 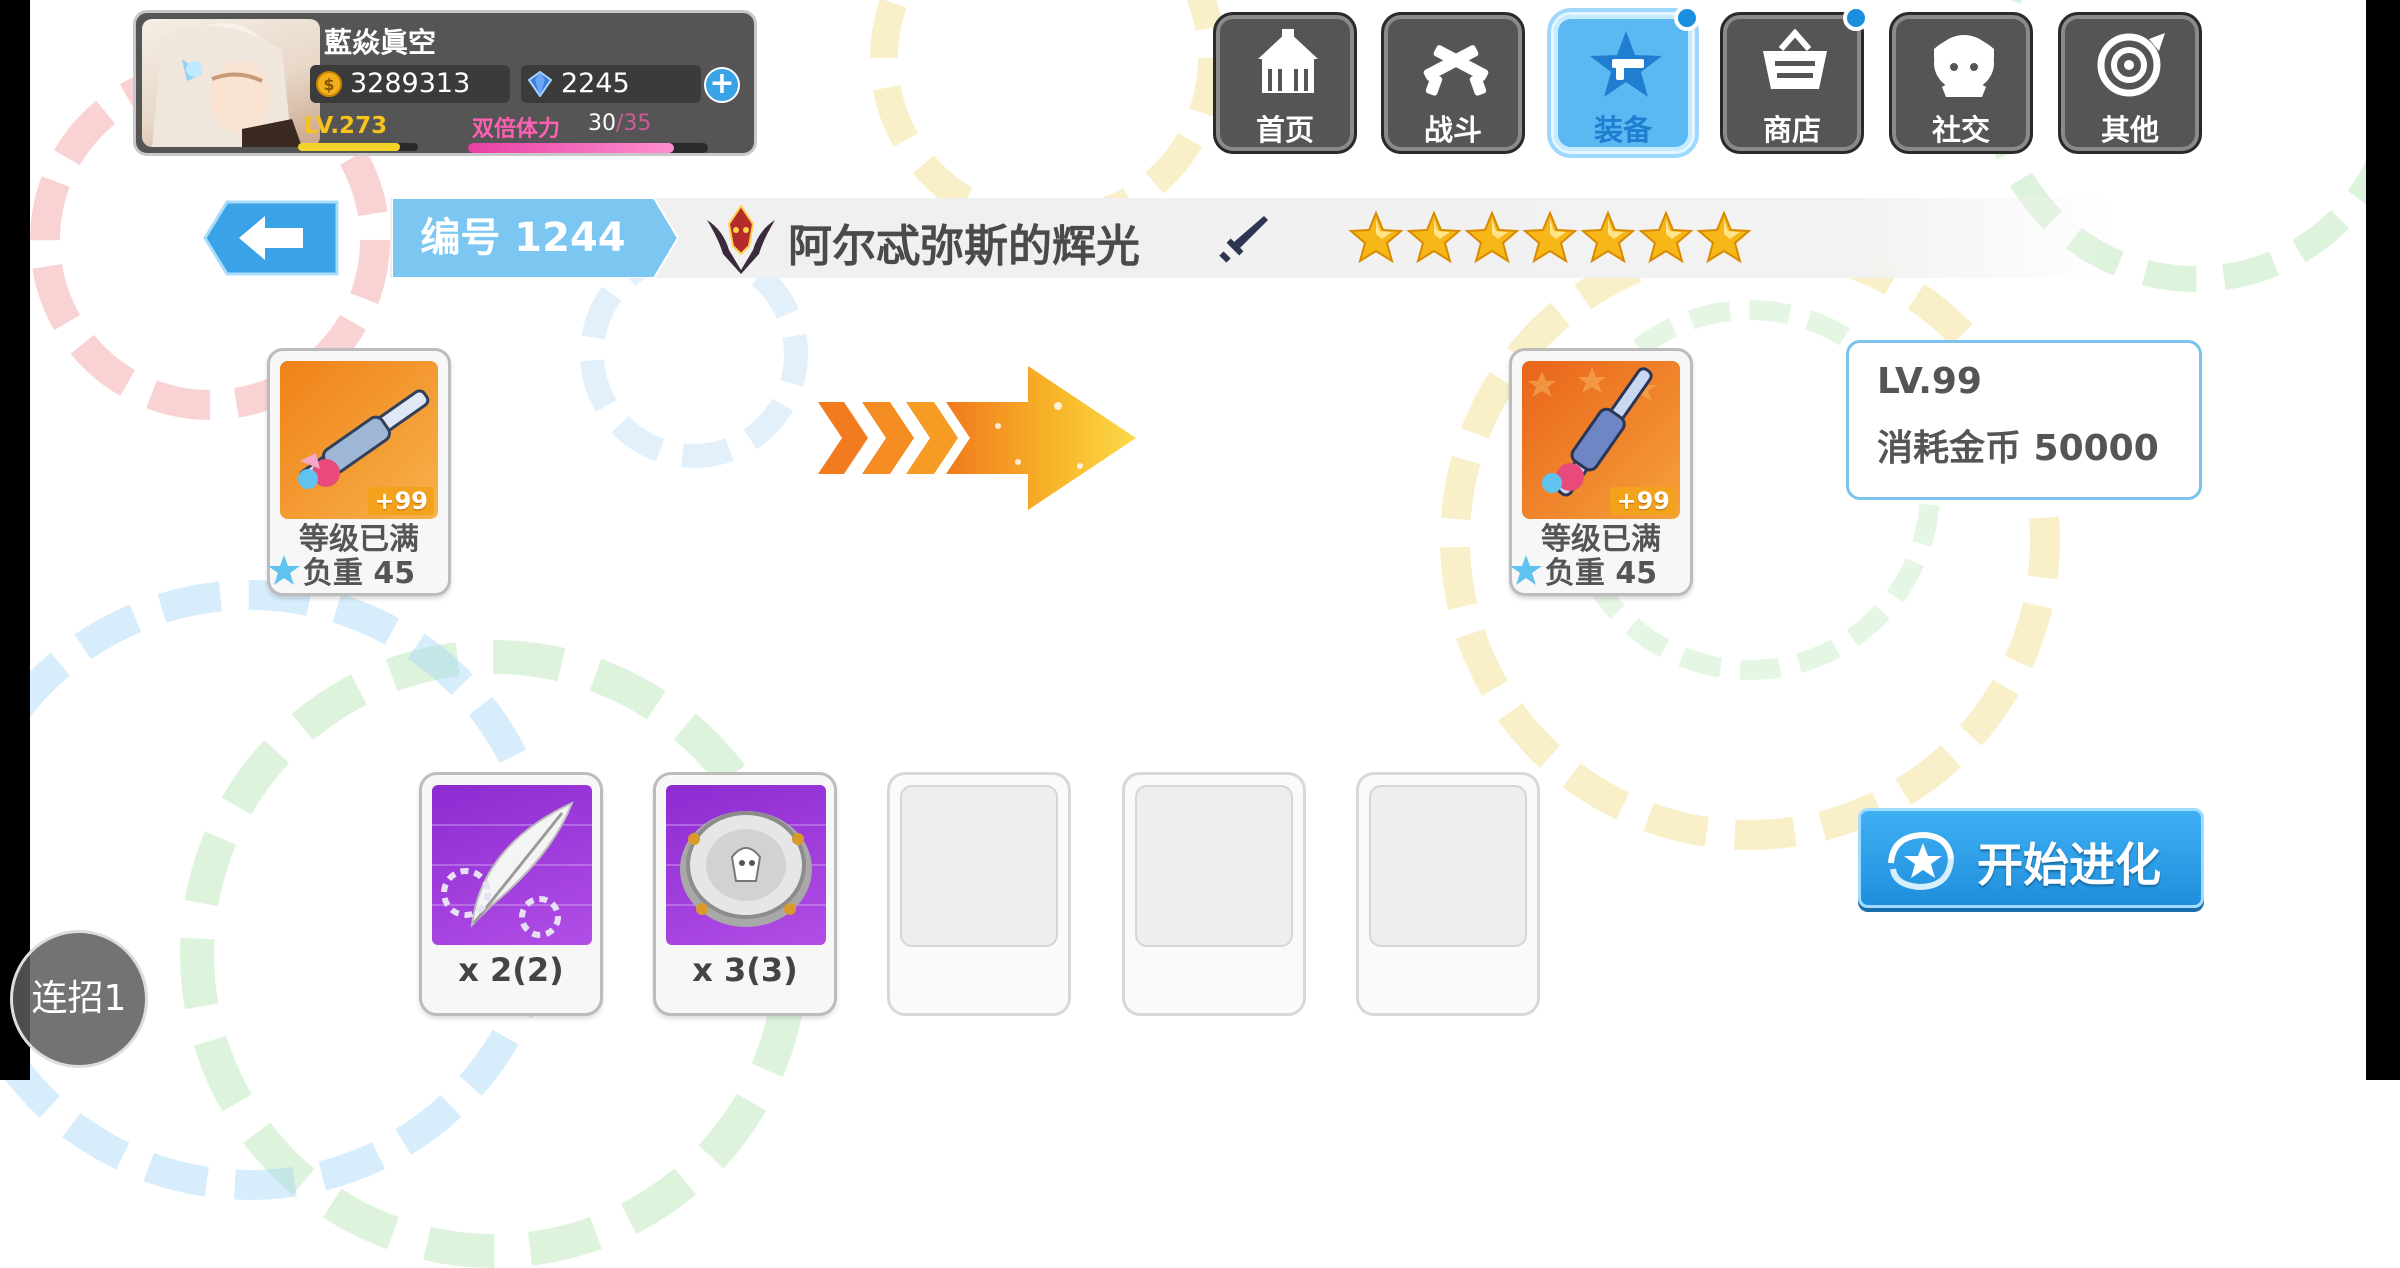 I want to click on feather-icon, so click(x=512, y=869).